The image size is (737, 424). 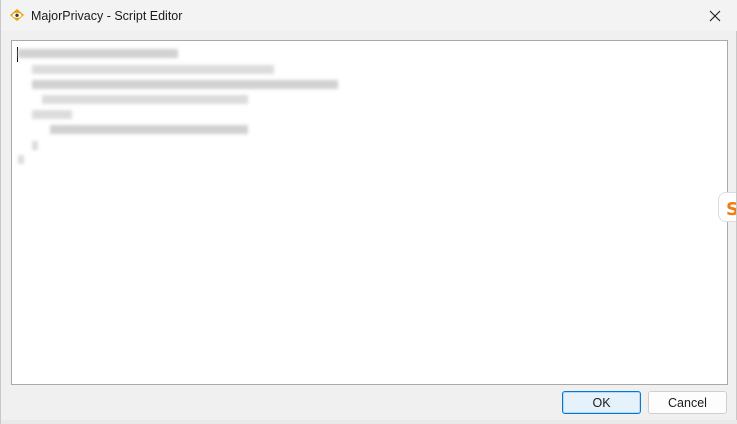 I want to click on svg-text: S, so click(x=731, y=209).